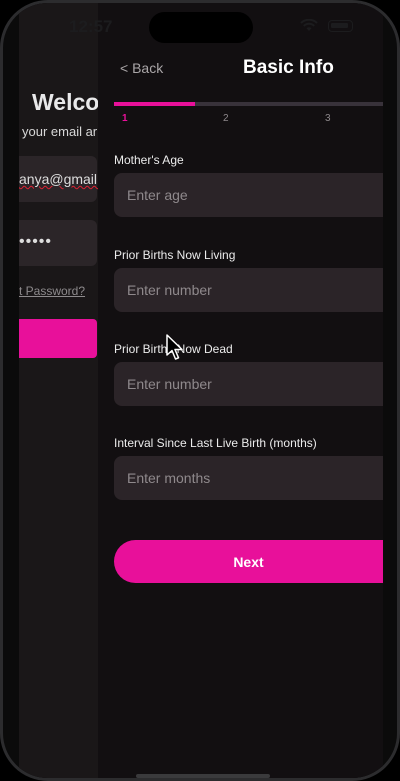 The width and height of the screenshot is (400, 781). I want to click on forgot-password-link: t Password?, so click(52, 291).